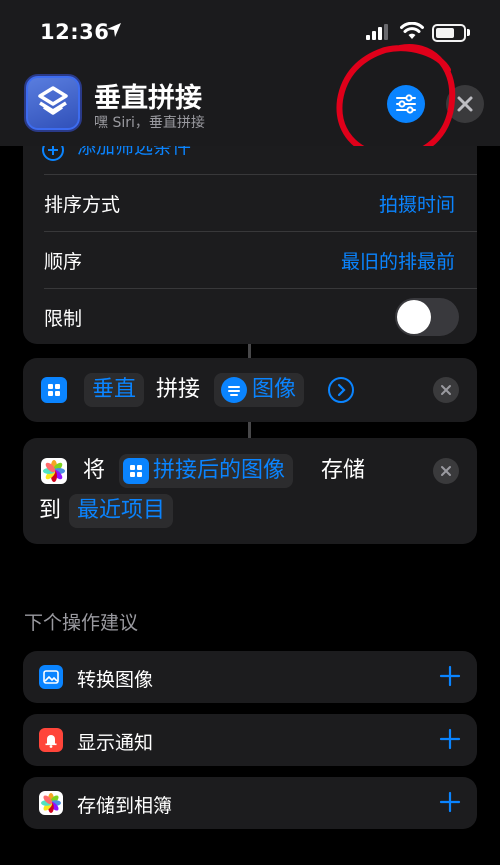 This screenshot has width=500, height=865. What do you see at coordinates (125, 806) in the screenshot?
I see `suggestion-label: 存储到相簿` at bounding box center [125, 806].